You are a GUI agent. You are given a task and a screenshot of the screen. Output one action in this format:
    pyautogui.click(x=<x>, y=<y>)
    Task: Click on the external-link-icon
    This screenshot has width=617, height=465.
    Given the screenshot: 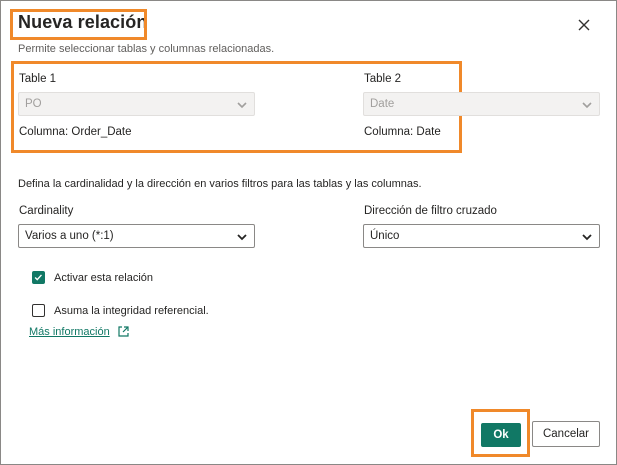 What is the action you would take?
    pyautogui.click(x=123, y=331)
    